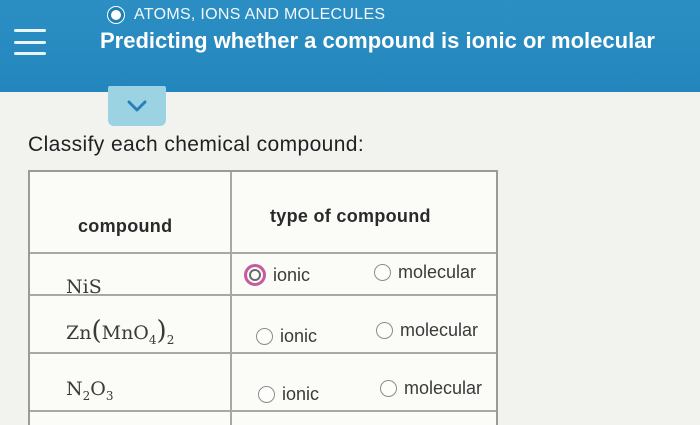 Image resolution: width=700 pixels, height=425 pixels. What do you see at coordinates (196, 144) in the screenshot?
I see `question-prompt: Classify each chemical compound:` at bounding box center [196, 144].